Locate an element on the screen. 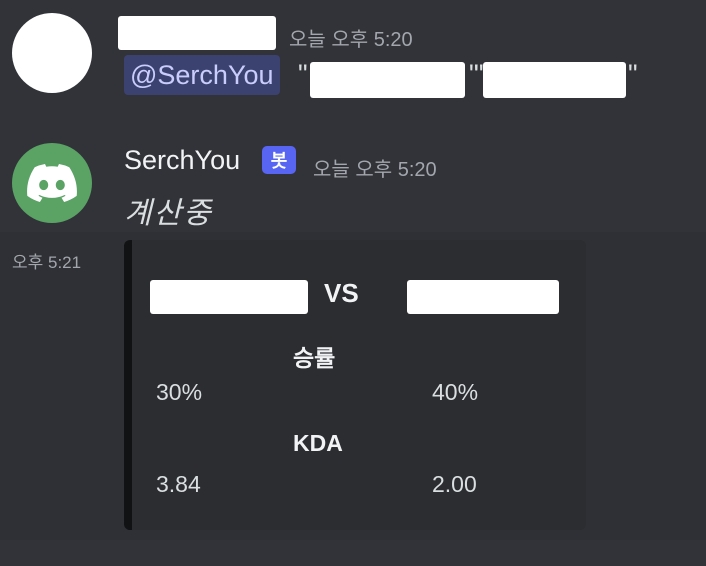 Image resolution: width=706 pixels, height=566 pixels. quote-close-2: " is located at coordinates (633, 74).